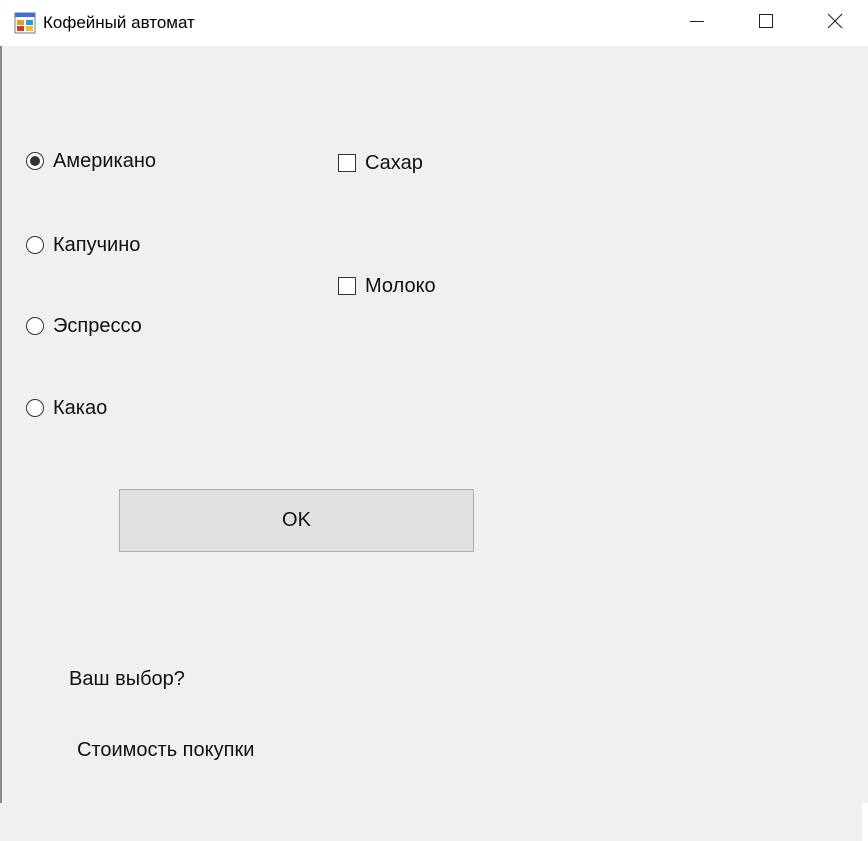  I want to click on choice-label: Ваш выбор?, so click(127, 679).